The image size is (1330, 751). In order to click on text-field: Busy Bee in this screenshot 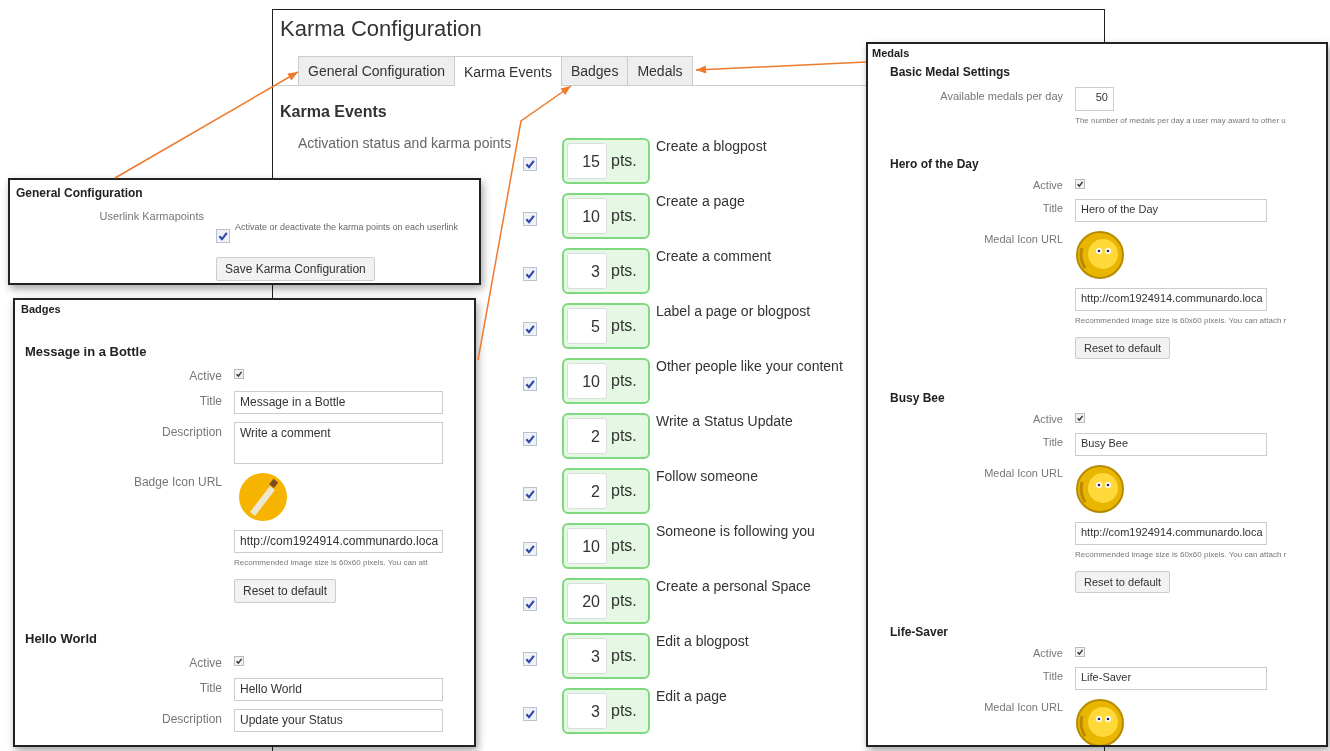, I will do `click(1171, 444)`.